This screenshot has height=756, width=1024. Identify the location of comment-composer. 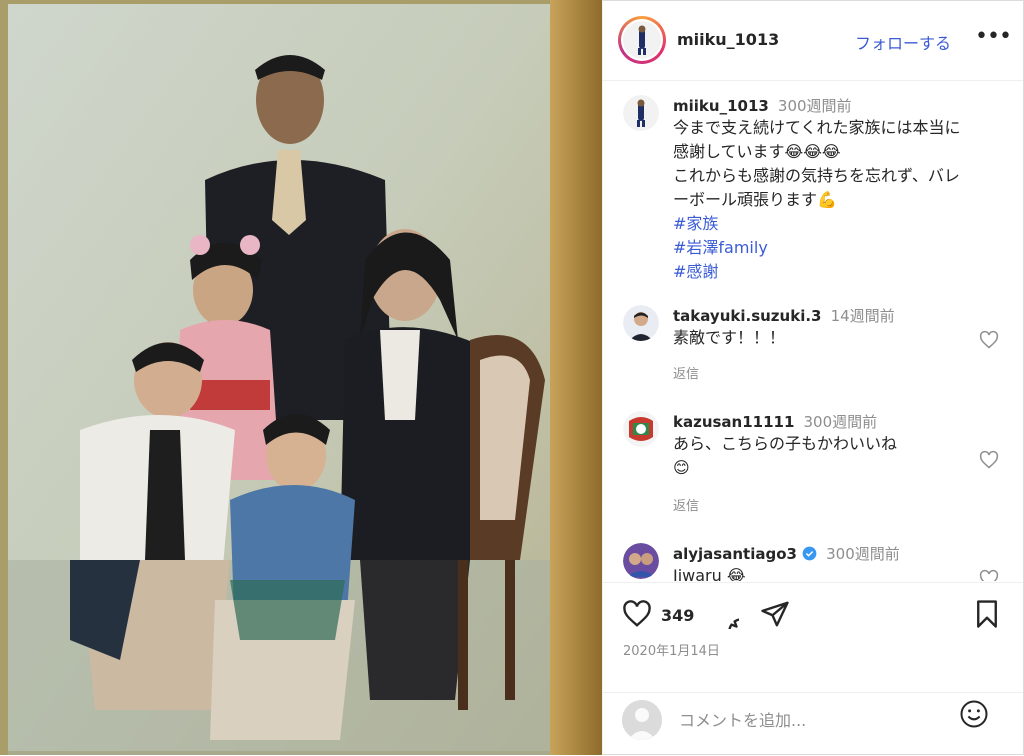
(813, 724).